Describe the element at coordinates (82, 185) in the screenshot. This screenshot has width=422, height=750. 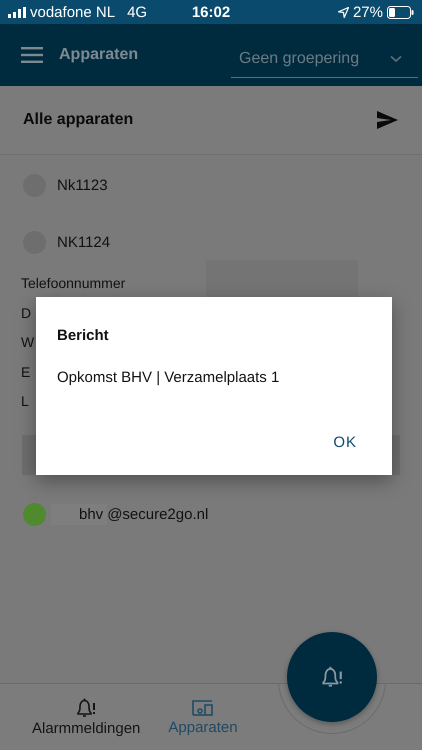
I see `device-name: Nk1123` at that location.